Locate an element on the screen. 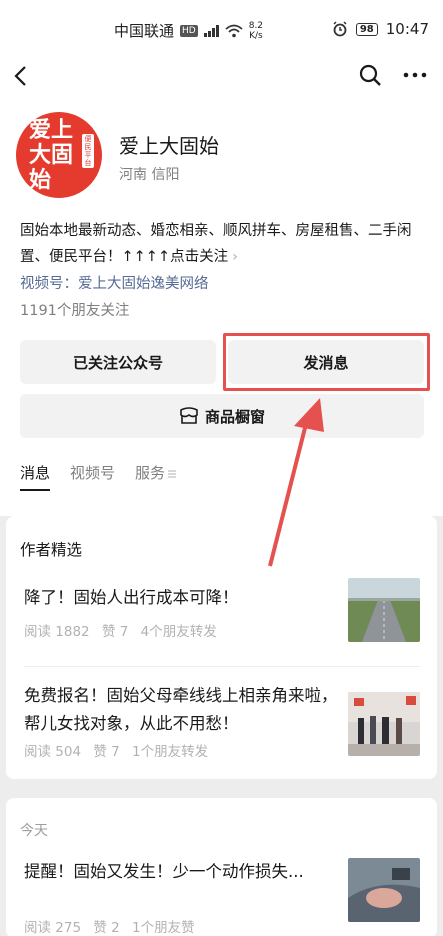  tab-video: 视频号 is located at coordinates (92, 476).